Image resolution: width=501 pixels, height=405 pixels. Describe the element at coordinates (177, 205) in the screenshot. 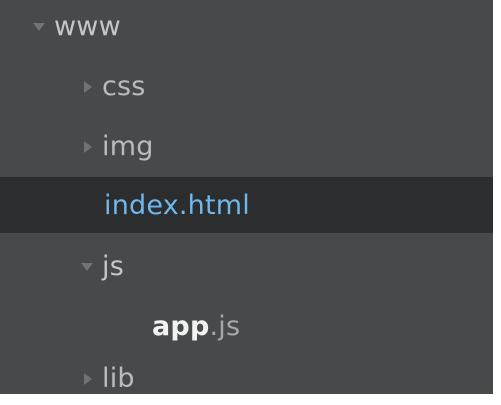

I see `tree-file-label: index.html` at that location.